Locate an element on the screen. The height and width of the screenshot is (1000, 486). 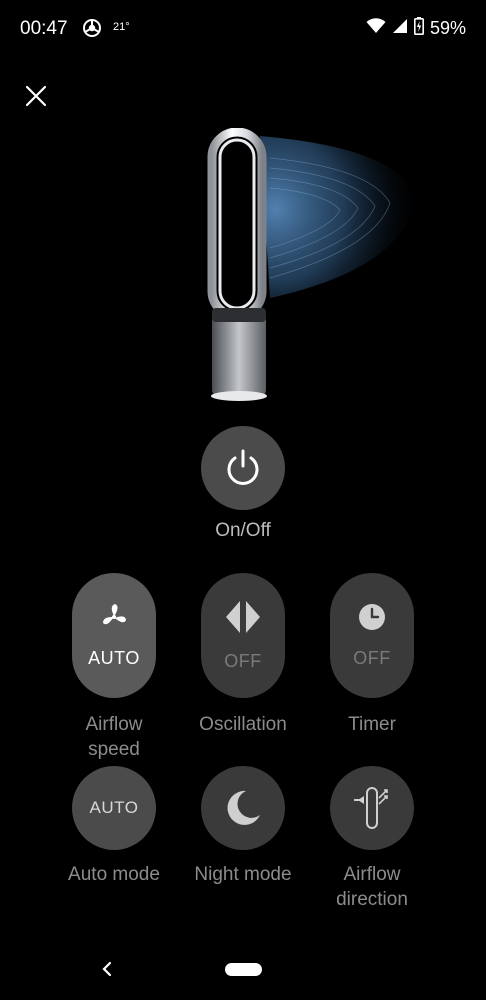
home-handle is located at coordinates (243, 969).